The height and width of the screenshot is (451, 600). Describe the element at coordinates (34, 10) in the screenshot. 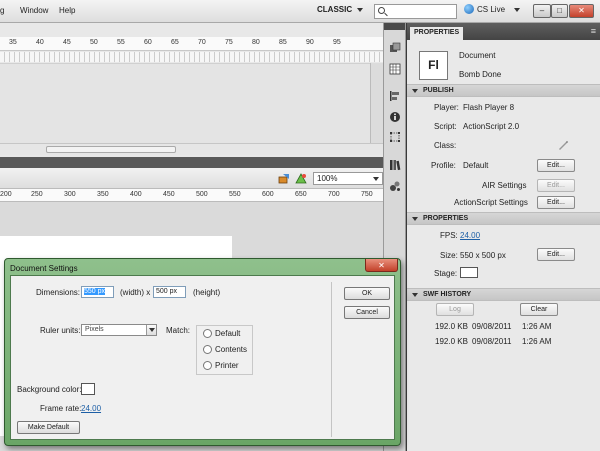

I see `menu-window: Window` at that location.